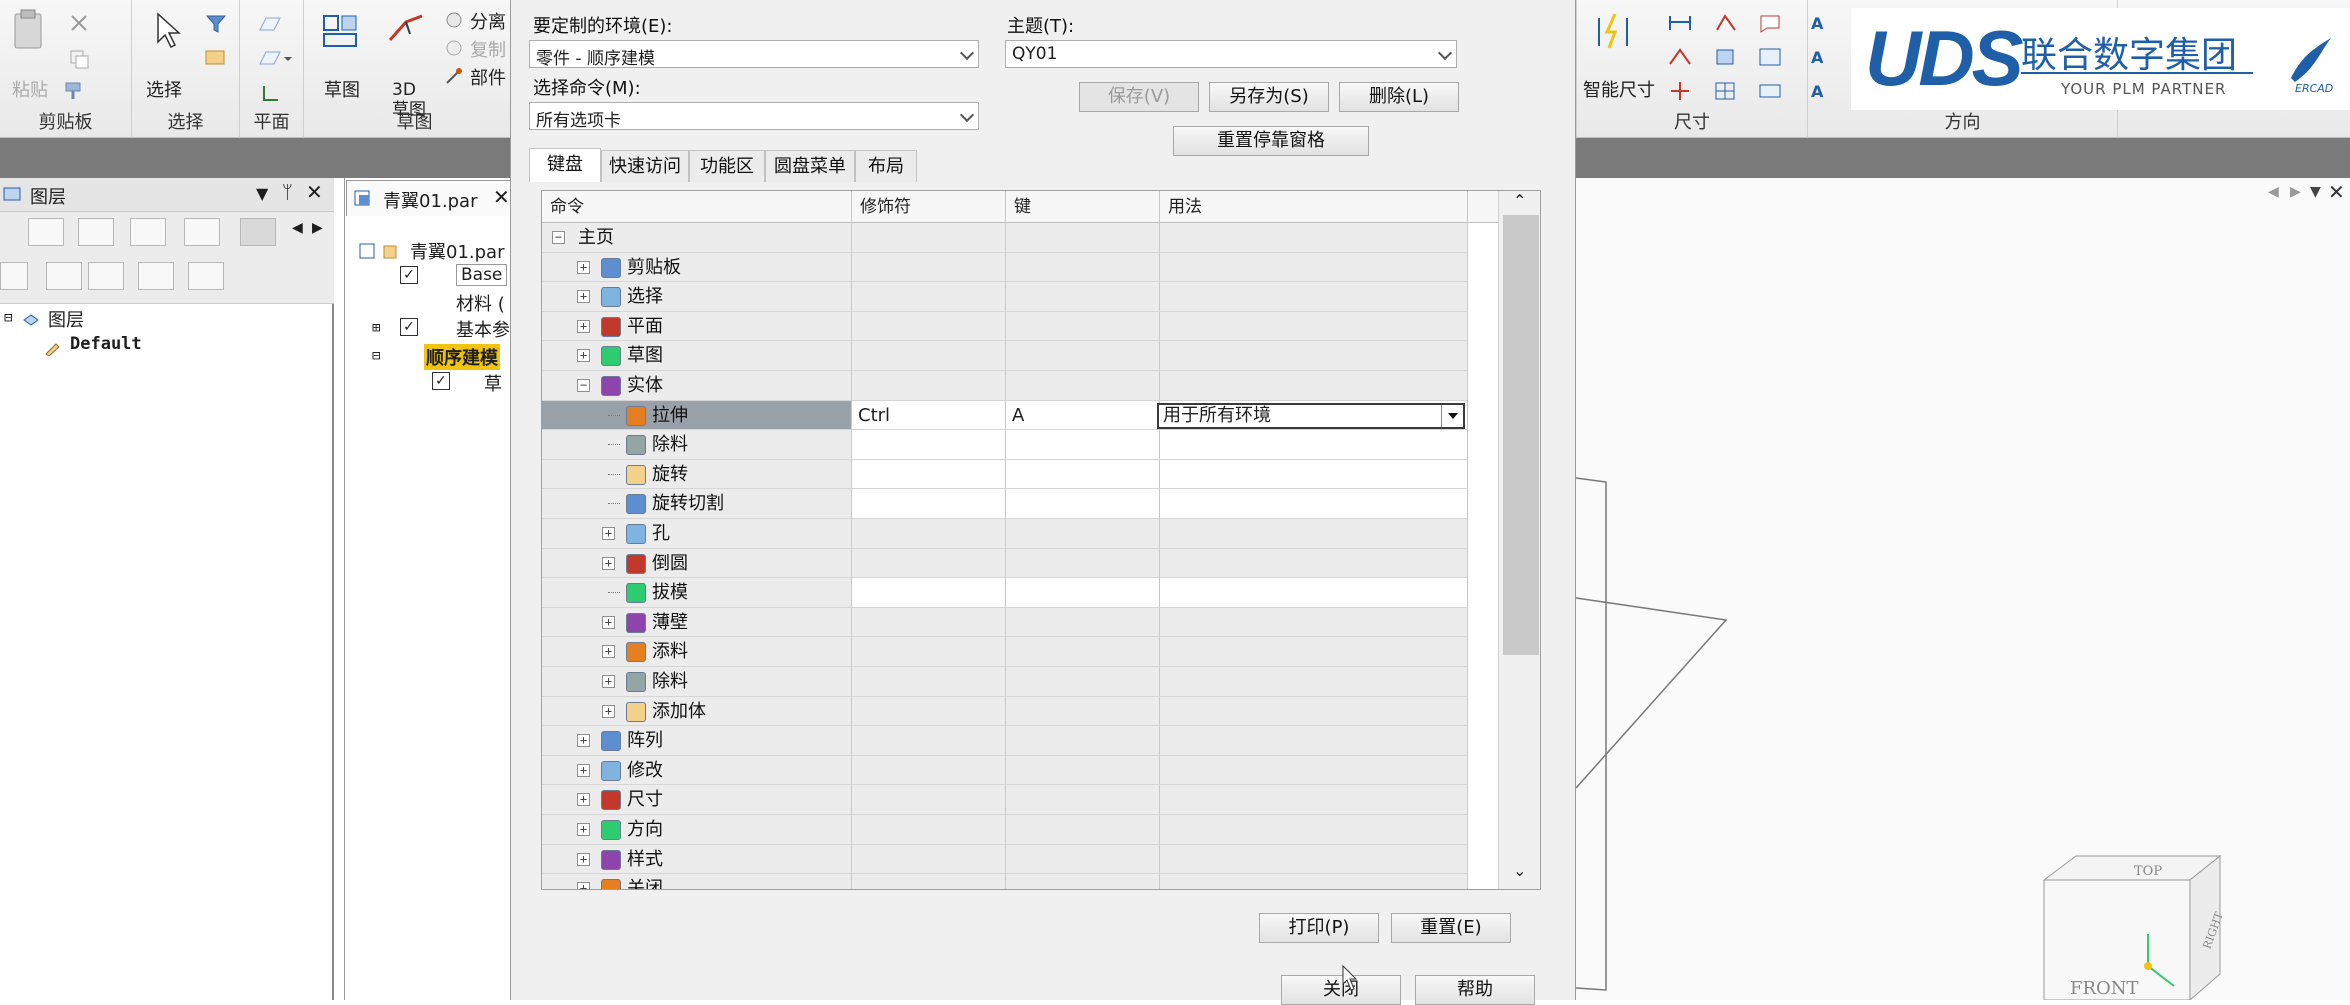 Image resolution: width=2350 pixels, height=1005 pixels. What do you see at coordinates (754, 116) in the screenshot?
I see `command-select: 所有选项卡` at bounding box center [754, 116].